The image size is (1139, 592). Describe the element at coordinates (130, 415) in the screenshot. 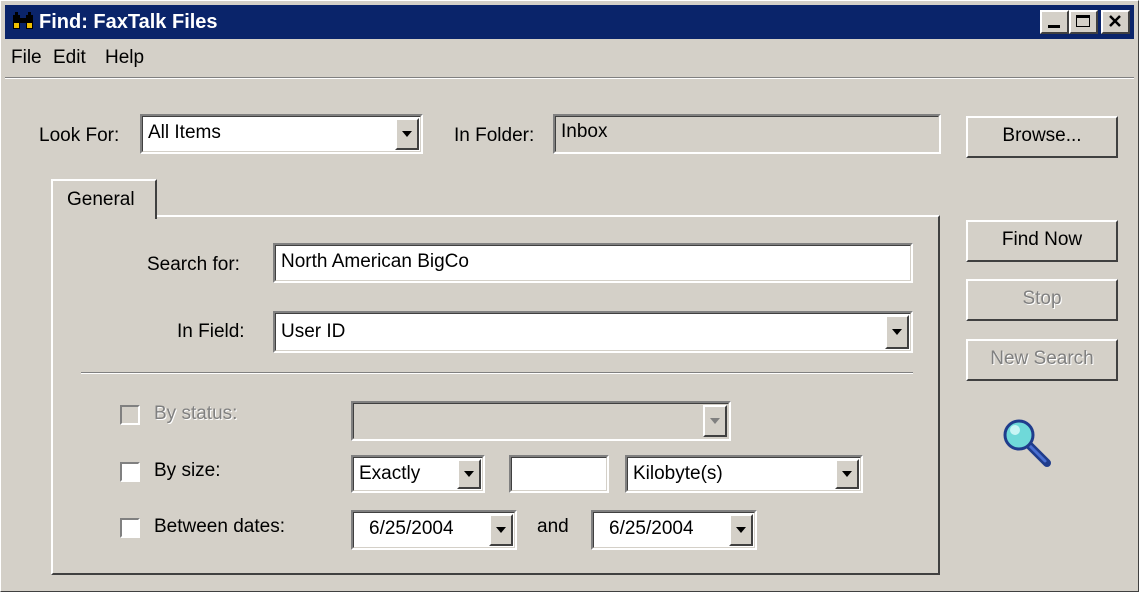

I see `by-status-checkbox` at that location.